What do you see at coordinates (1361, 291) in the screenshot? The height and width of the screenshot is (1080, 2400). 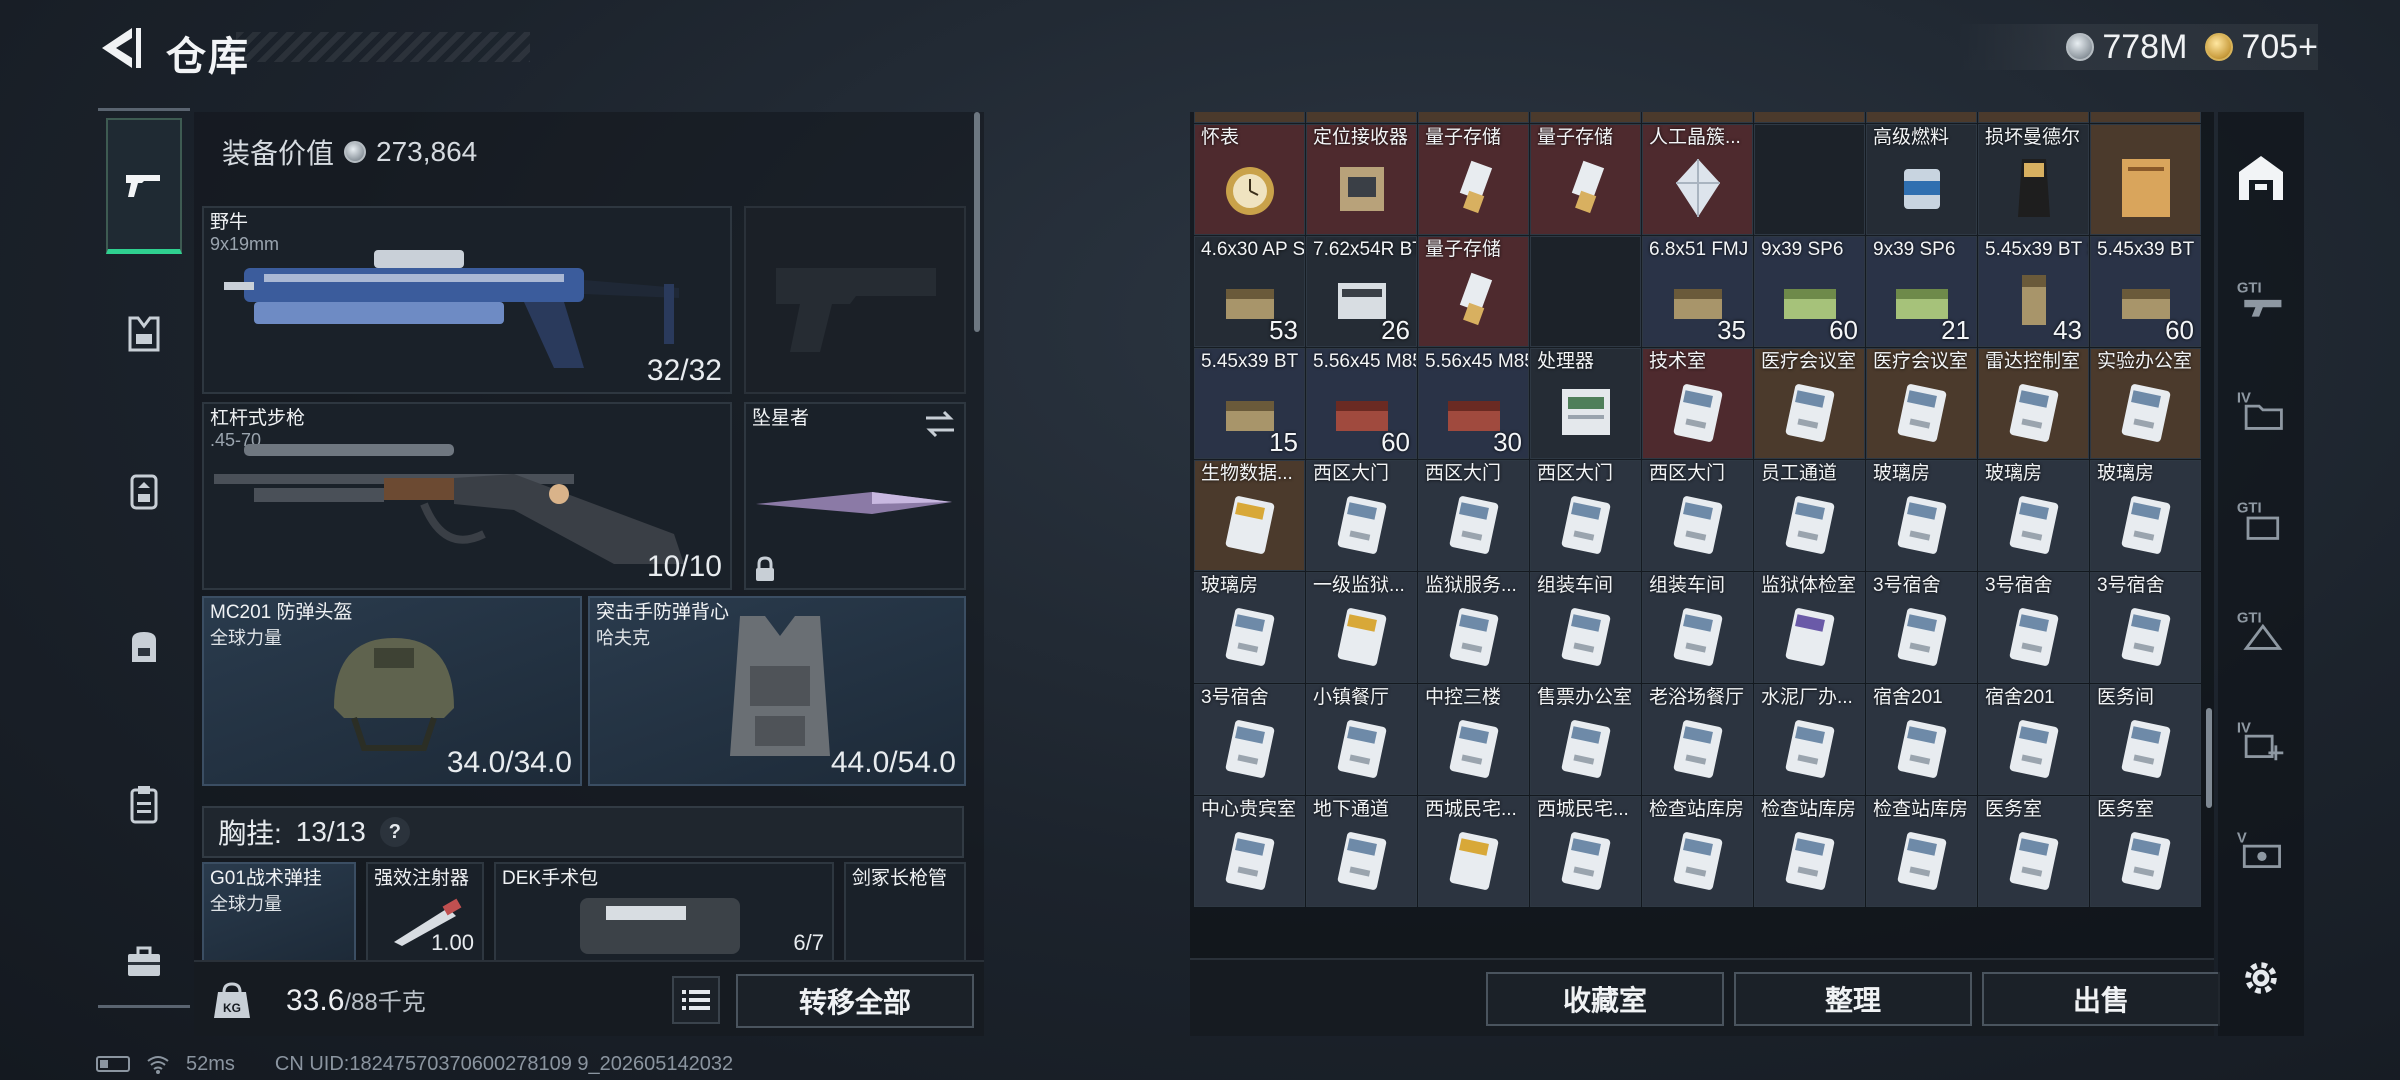 I see `stash-cell: 7.62x54R BT 26` at bounding box center [1361, 291].